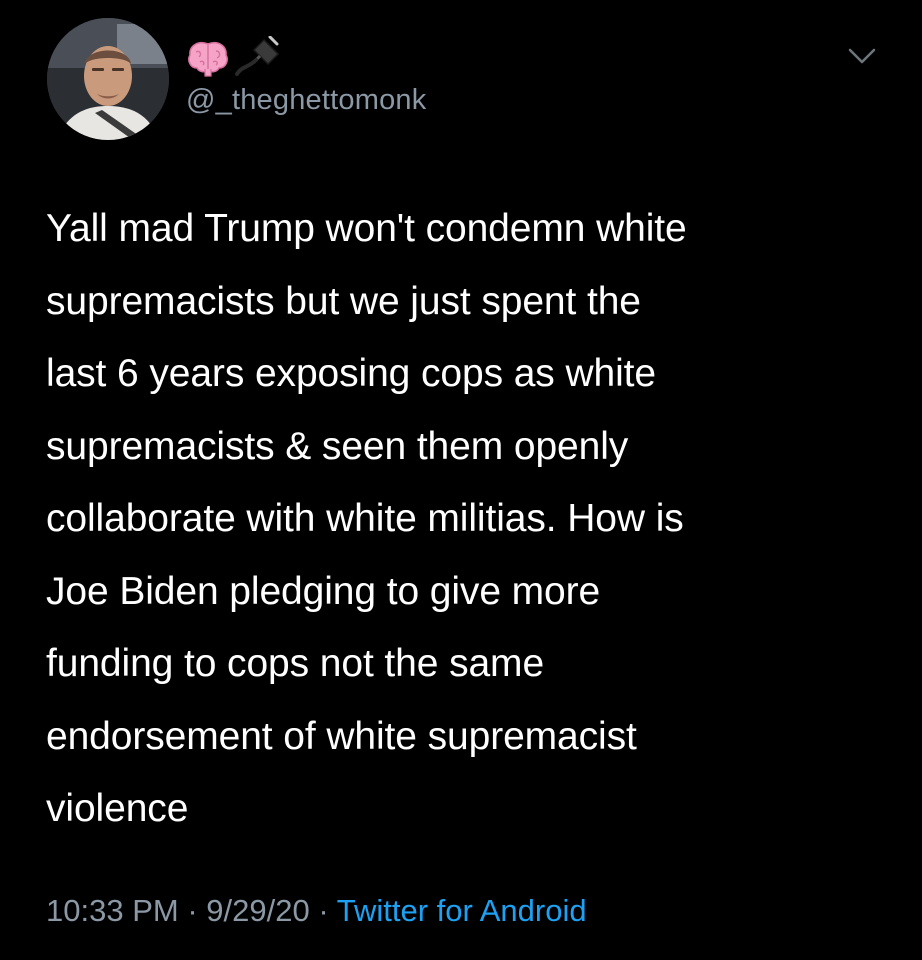 Image resolution: width=922 pixels, height=960 pixels. I want to click on chevron-down-icon, so click(862, 56).